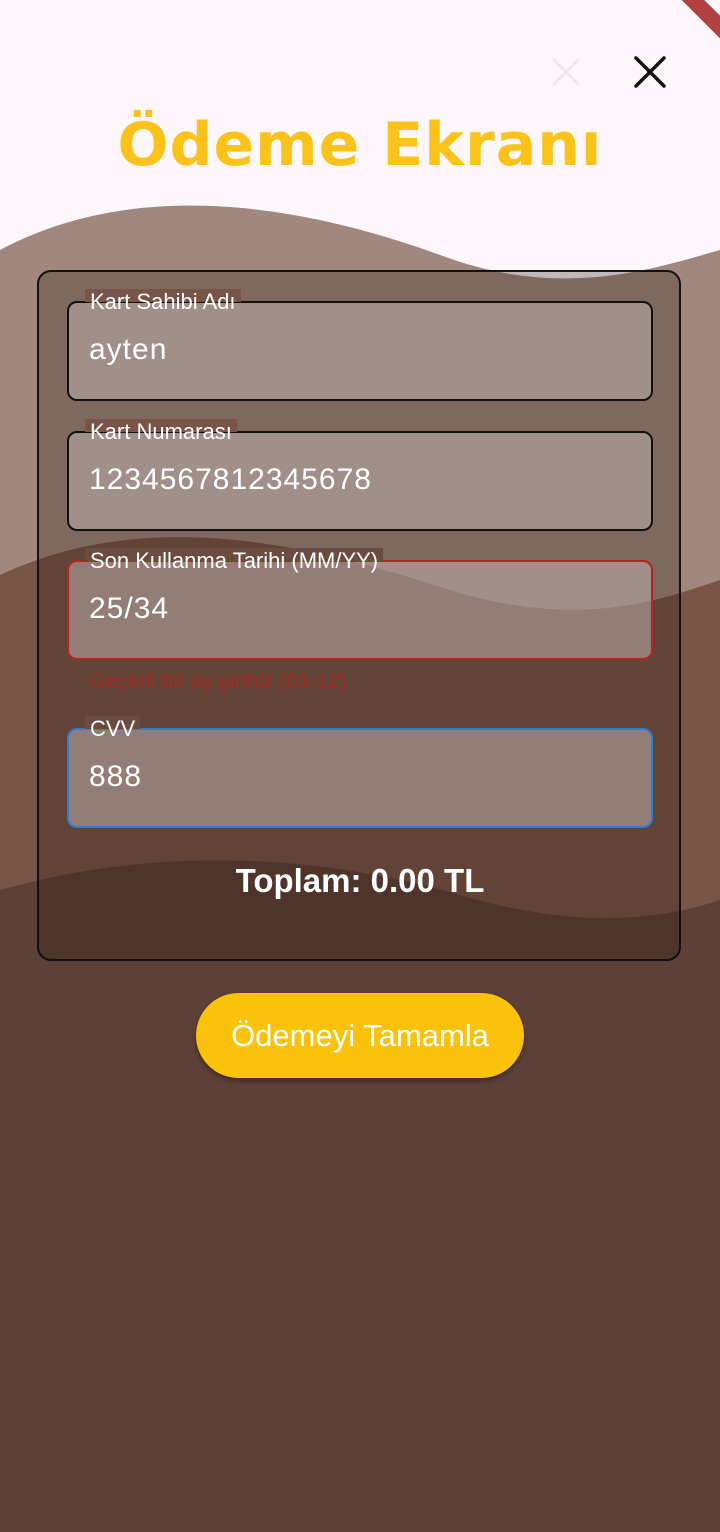 The image size is (720, 1532). Describe the element at coordinates (360, 145) in the screenshot. I see `page-title: Ödeme Ekranı` at that location.